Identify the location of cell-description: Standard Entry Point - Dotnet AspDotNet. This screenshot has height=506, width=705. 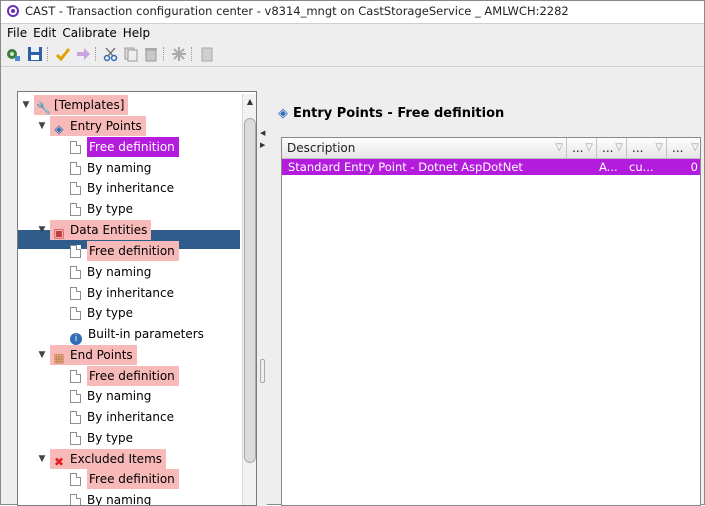
(405, 167).